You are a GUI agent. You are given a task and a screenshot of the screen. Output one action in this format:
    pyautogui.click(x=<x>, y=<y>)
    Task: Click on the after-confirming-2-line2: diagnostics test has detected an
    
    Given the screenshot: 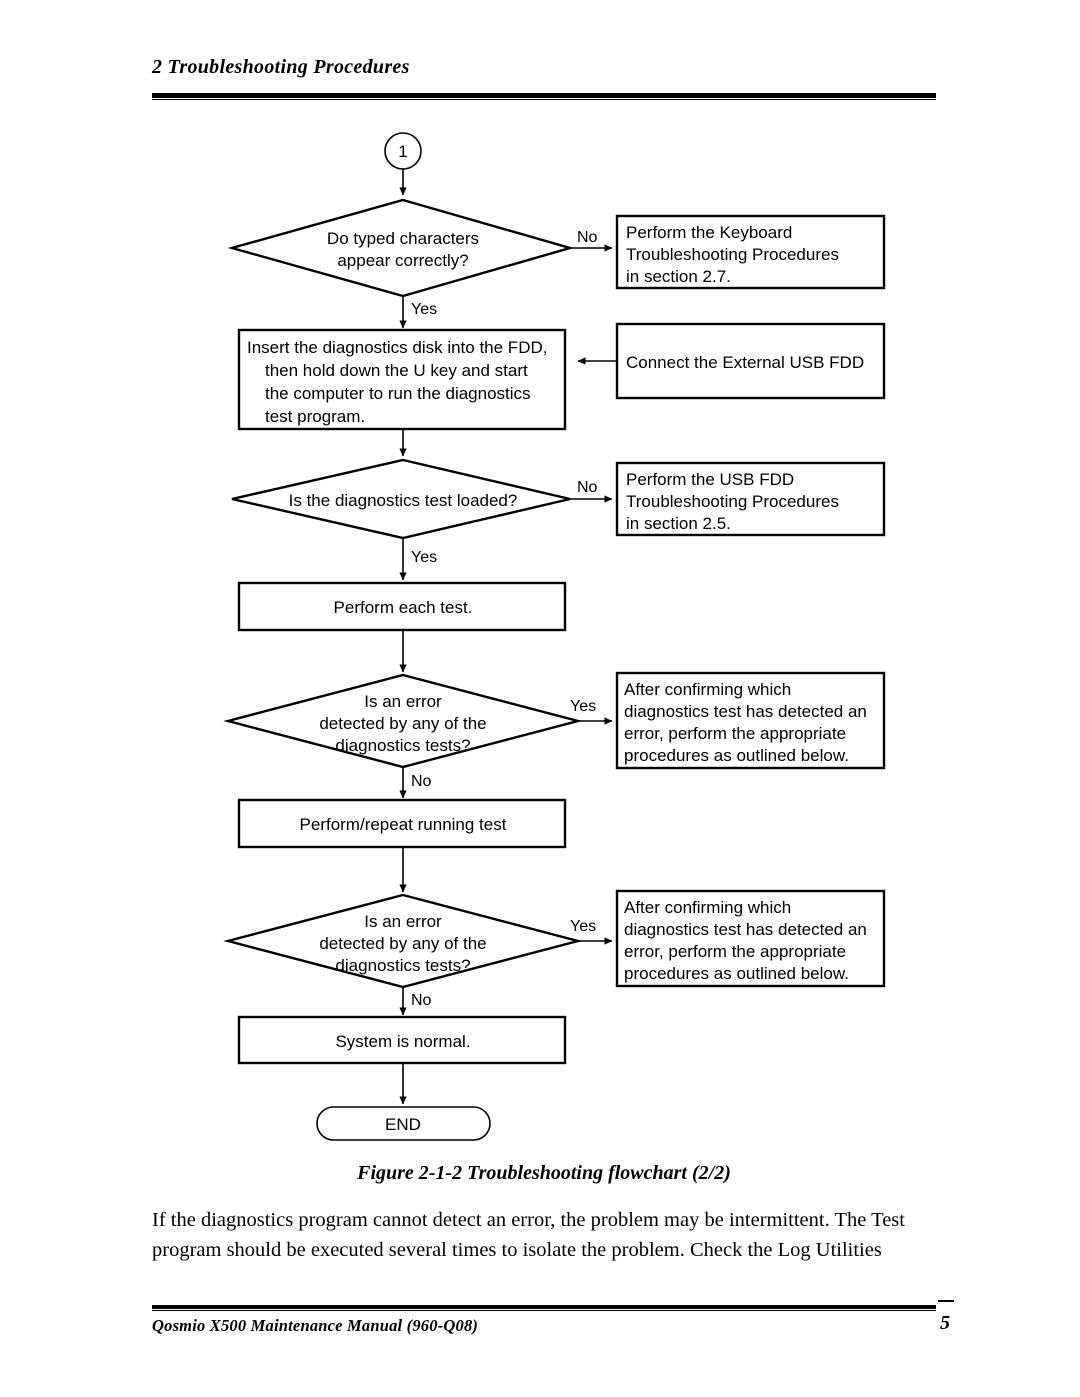 What is the action you would take?
    pyautogui.click(x=745, y=929)
    